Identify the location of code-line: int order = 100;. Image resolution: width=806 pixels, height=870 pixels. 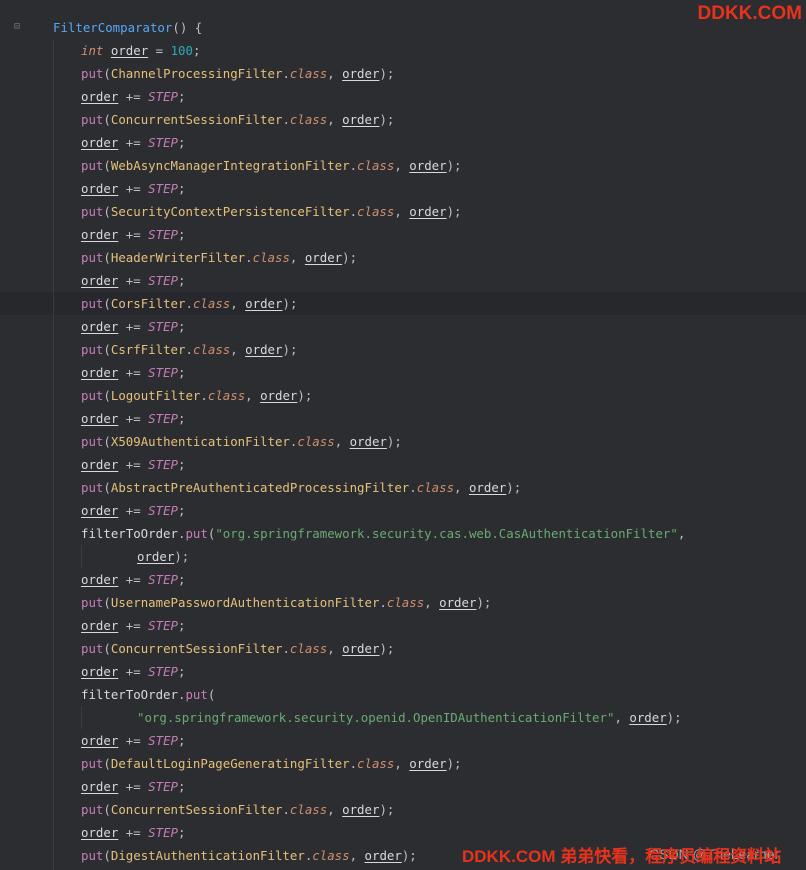
(140, 50).